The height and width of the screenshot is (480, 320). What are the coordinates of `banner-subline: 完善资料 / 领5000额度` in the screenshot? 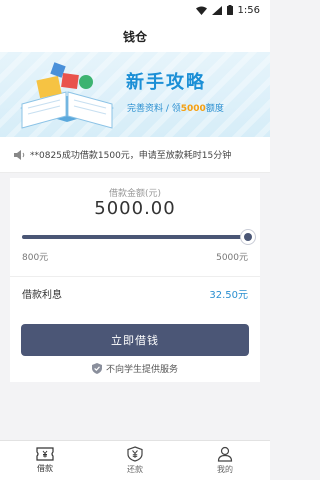 It's located at (175, 107).